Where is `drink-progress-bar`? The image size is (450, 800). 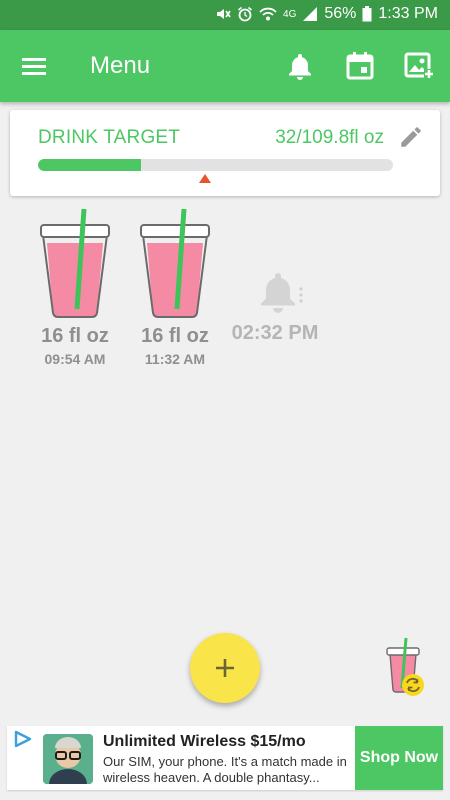 drink-progress-bar is located at coordinates (215, 165).